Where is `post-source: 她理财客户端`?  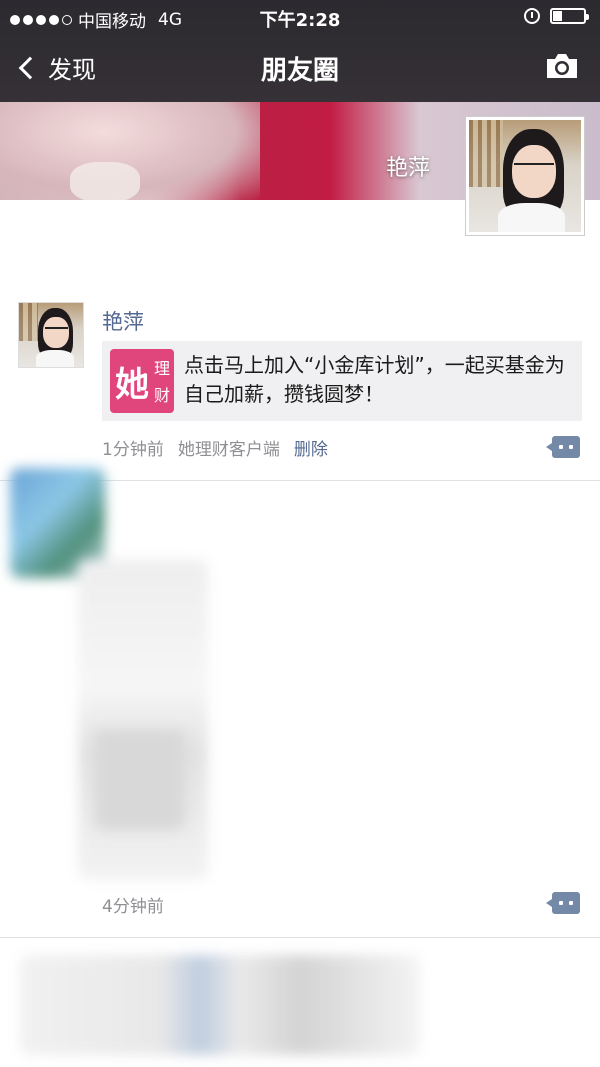
post-source: 她理财客户端 is located at coordinates (228, 450).